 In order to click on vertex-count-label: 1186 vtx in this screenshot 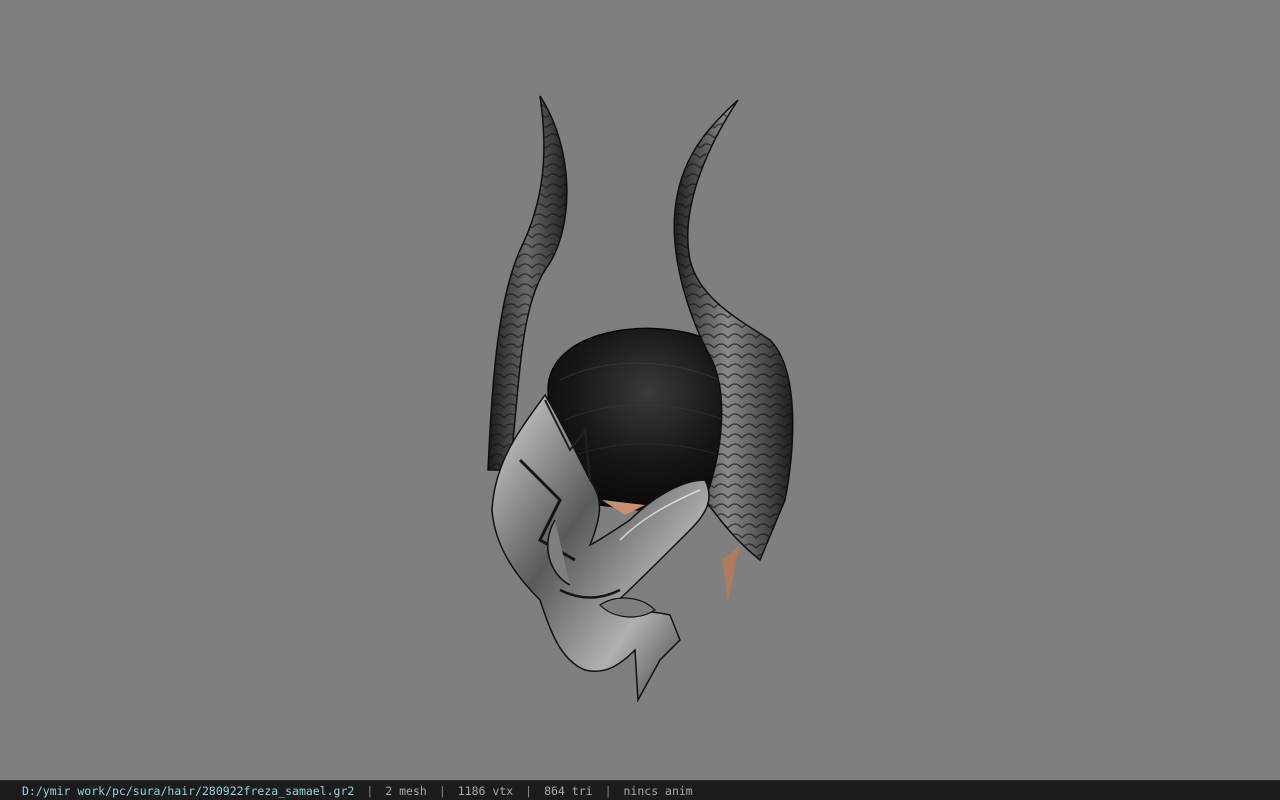, I will do `click(485, 790)`.